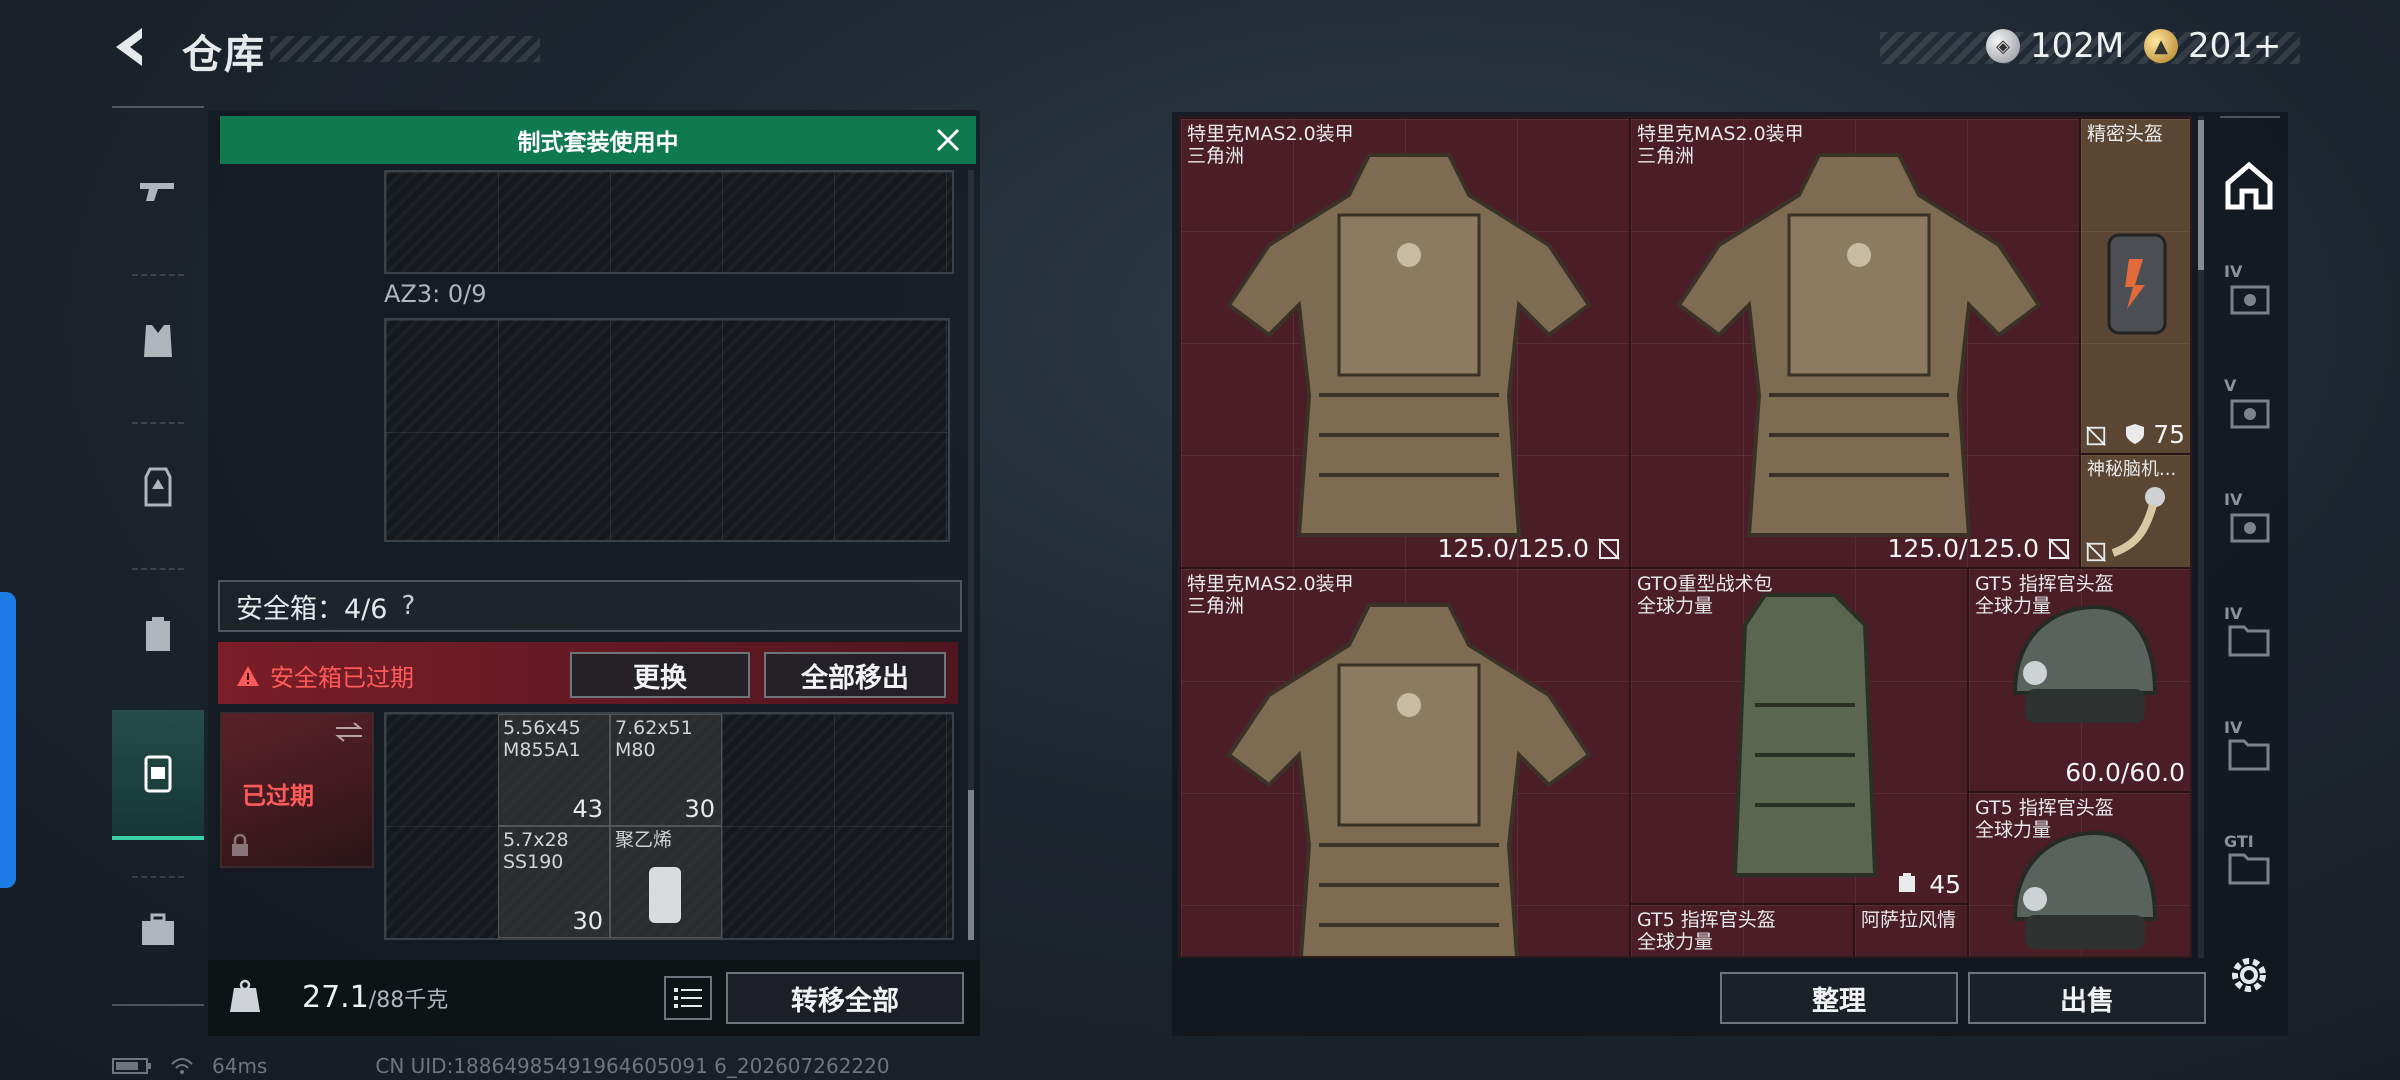 The height and width of the screenshot is (1080, 2400). I want to click on rail-item-safebox, so click(158, 775).